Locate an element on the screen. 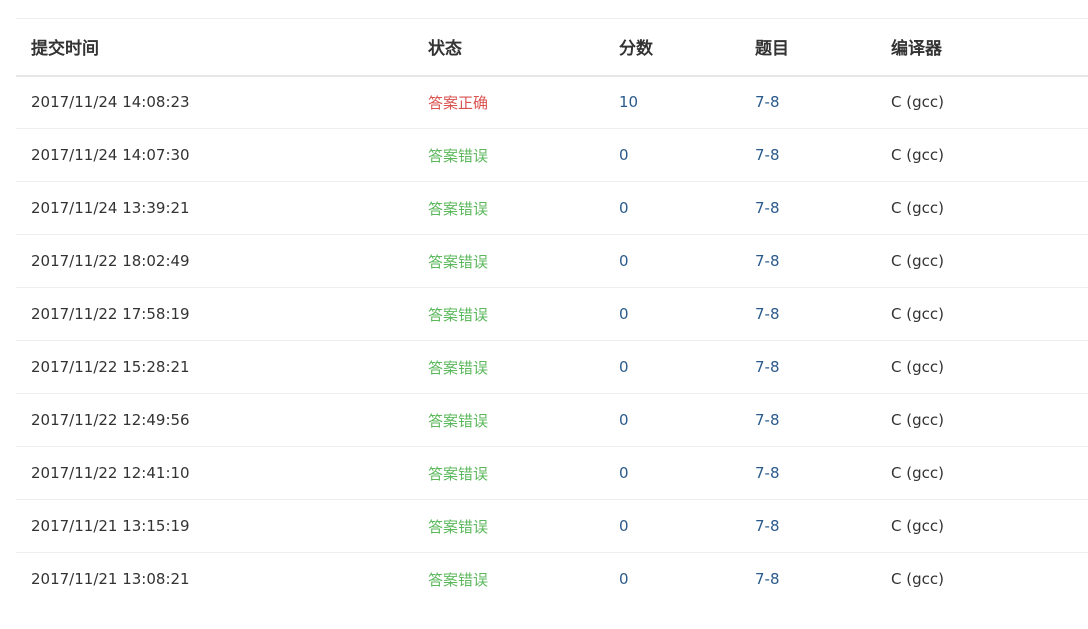  table-row: 2017/11/24 14:08:23 答案正确 10 7-8 C (gcc) is located at coordinates (552, 102).